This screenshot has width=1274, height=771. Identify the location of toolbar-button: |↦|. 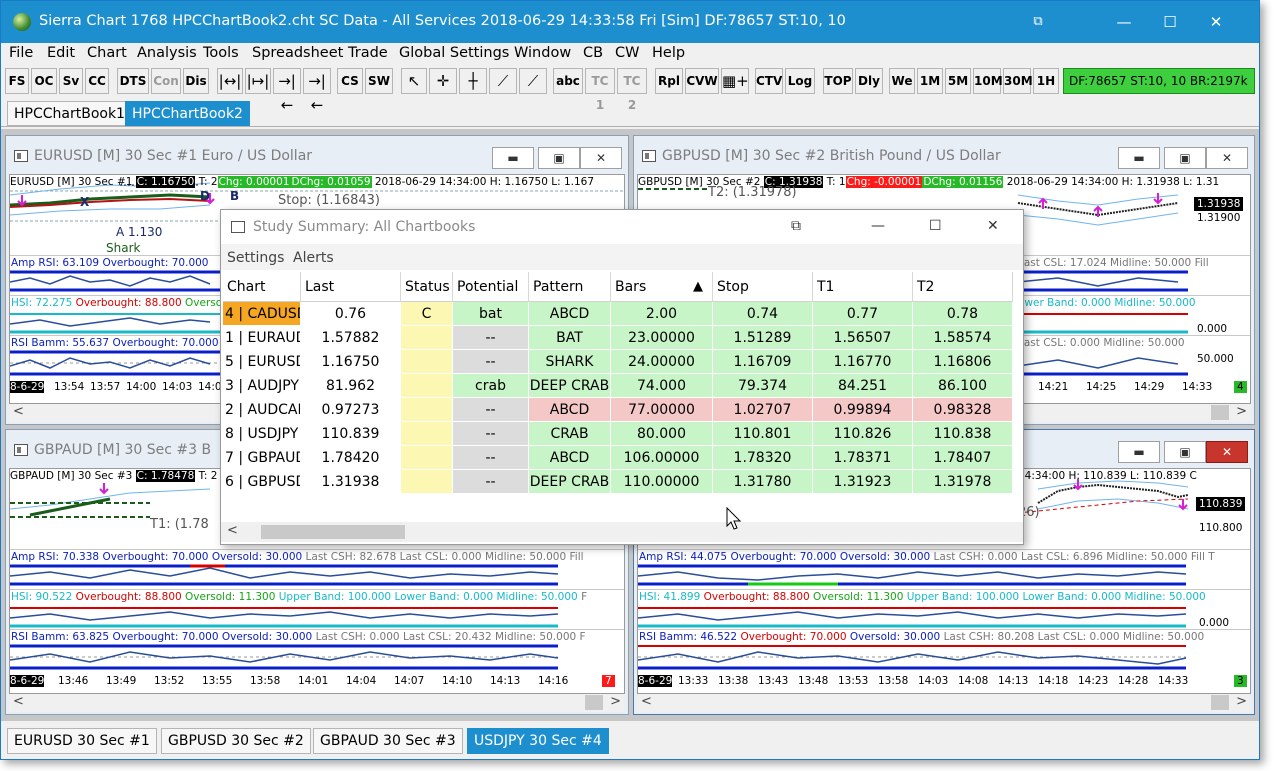
(258, 81).